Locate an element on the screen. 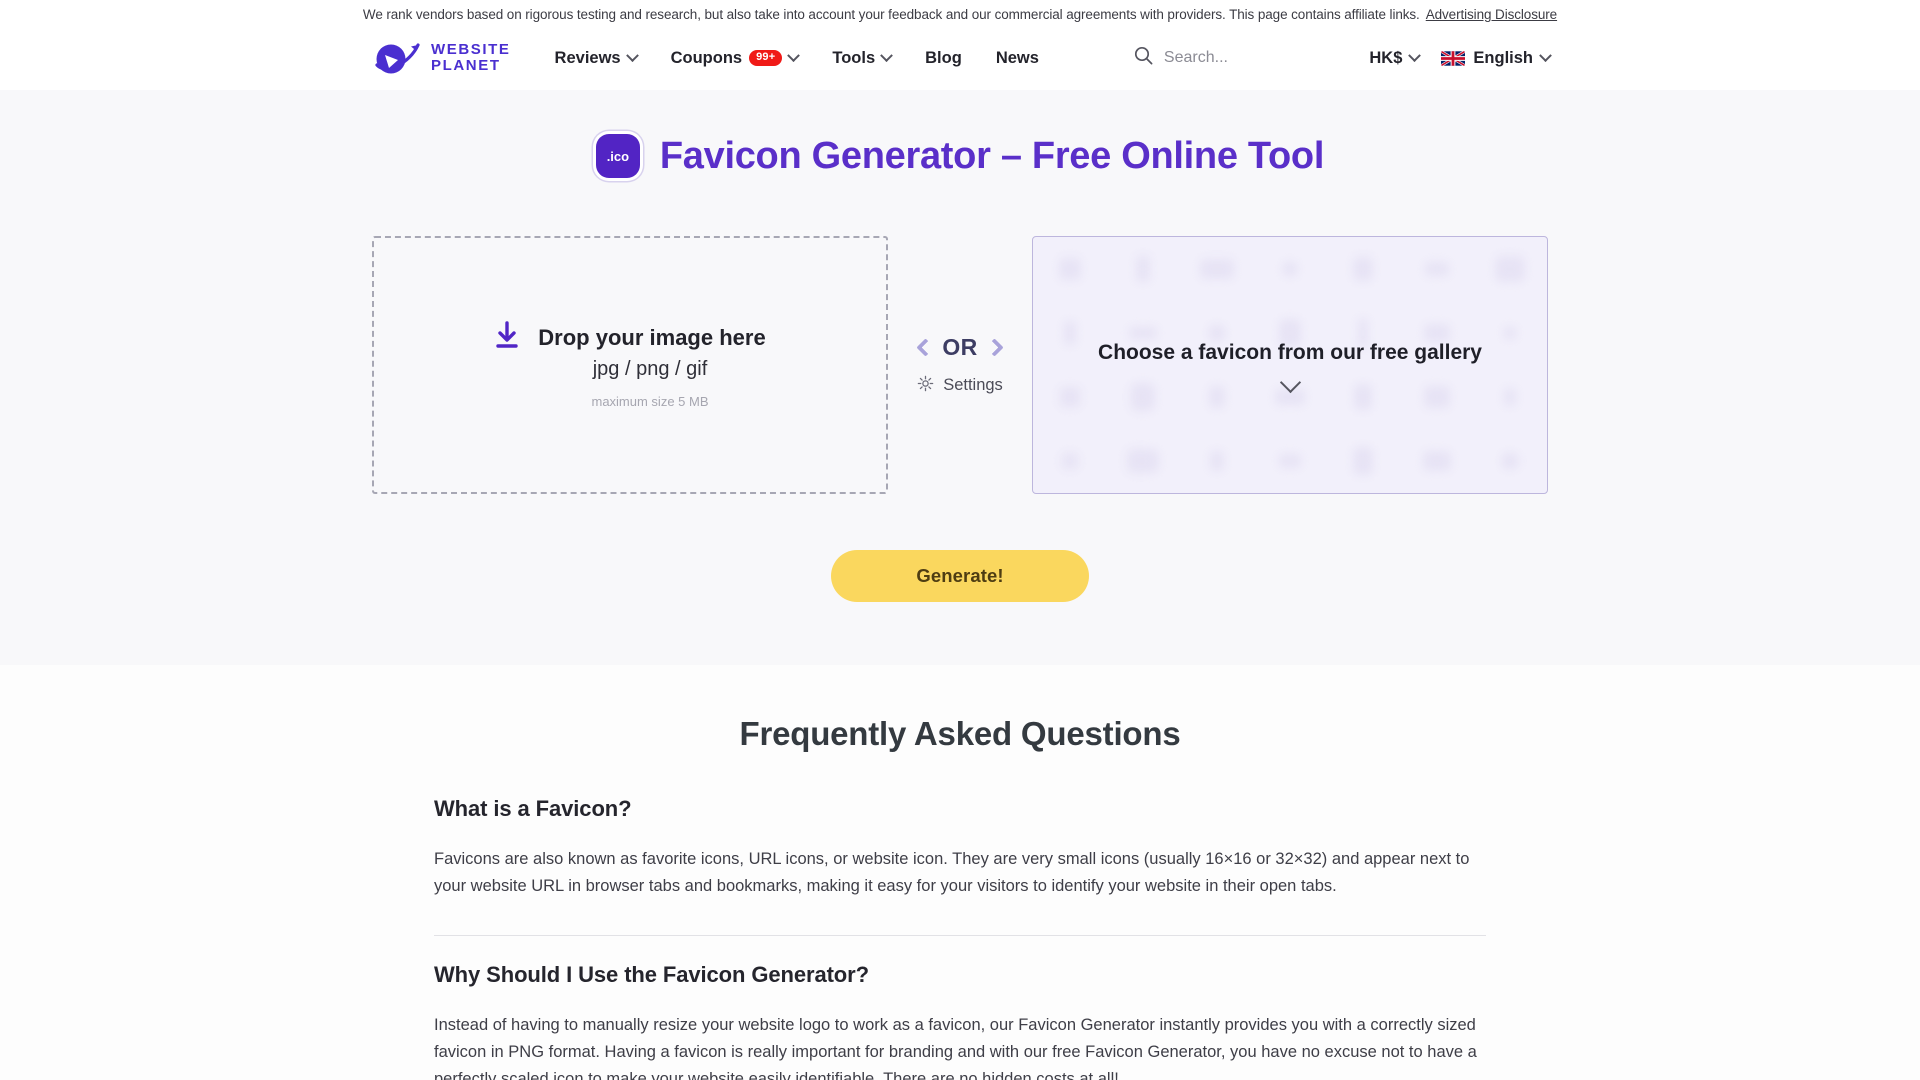 This screenshot has height=1080, width=1920. generate-button: Generate! is located at coordinates (960, 576).